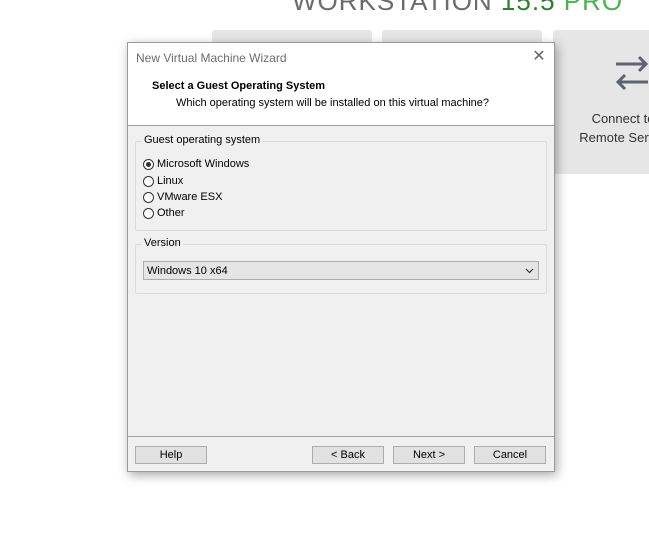 The image size is (649, 550). Describe the element at coordinates (239, 86) in the screenshot. I see `wizard-step-title: Select a Guest Operating System` at that location.